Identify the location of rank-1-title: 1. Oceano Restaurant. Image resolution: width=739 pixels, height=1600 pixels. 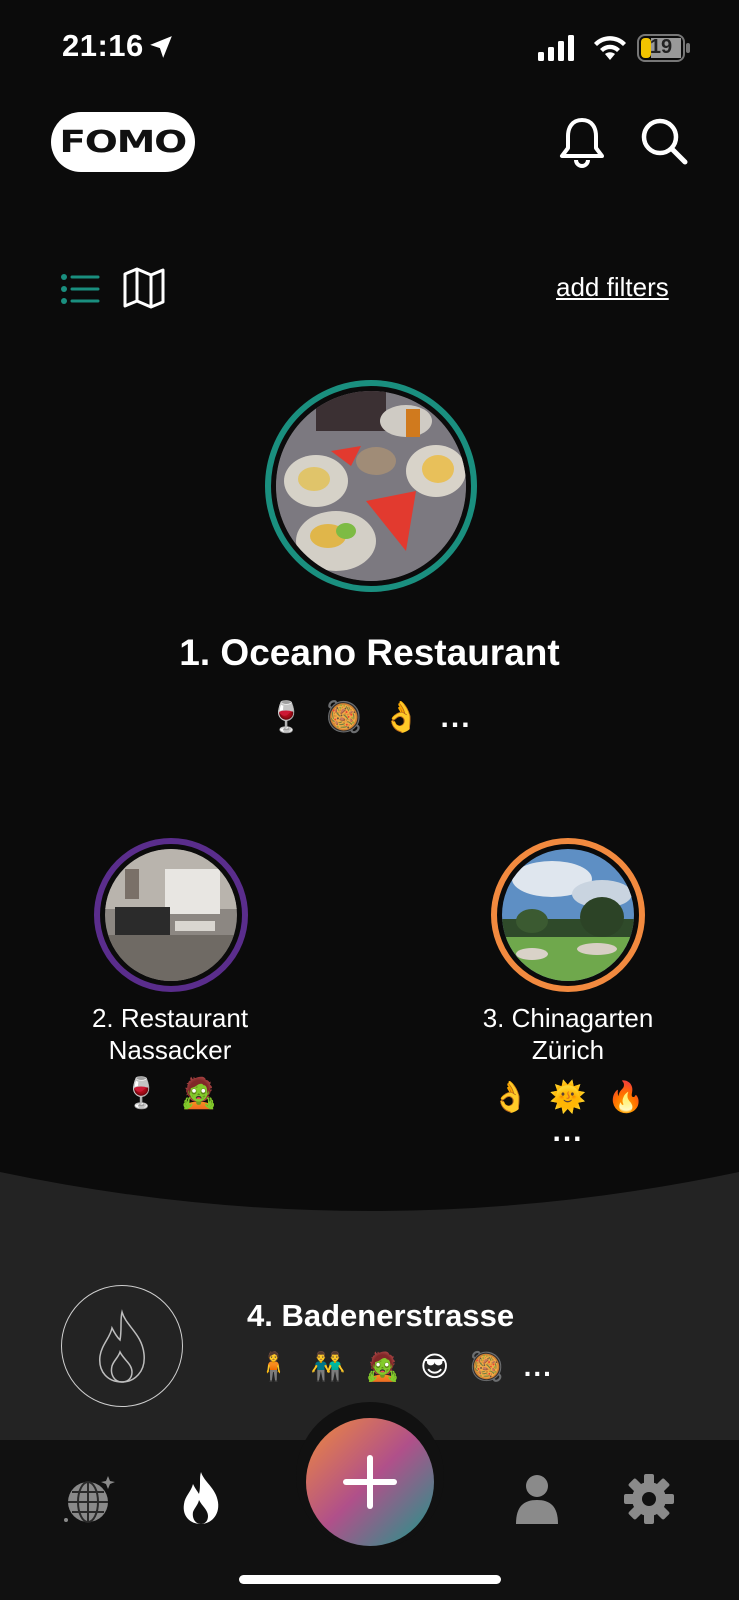
(369, 653).